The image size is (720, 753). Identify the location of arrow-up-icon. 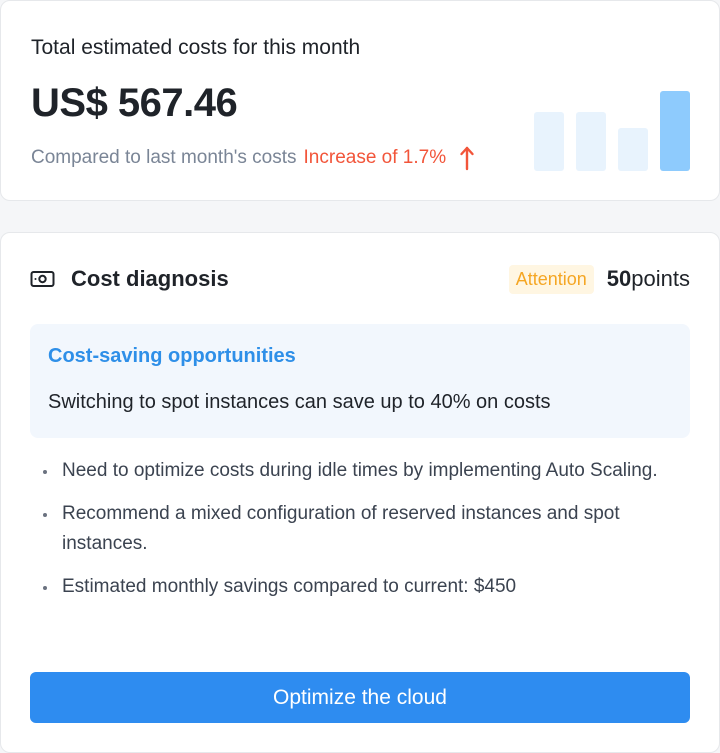
(467, 158).